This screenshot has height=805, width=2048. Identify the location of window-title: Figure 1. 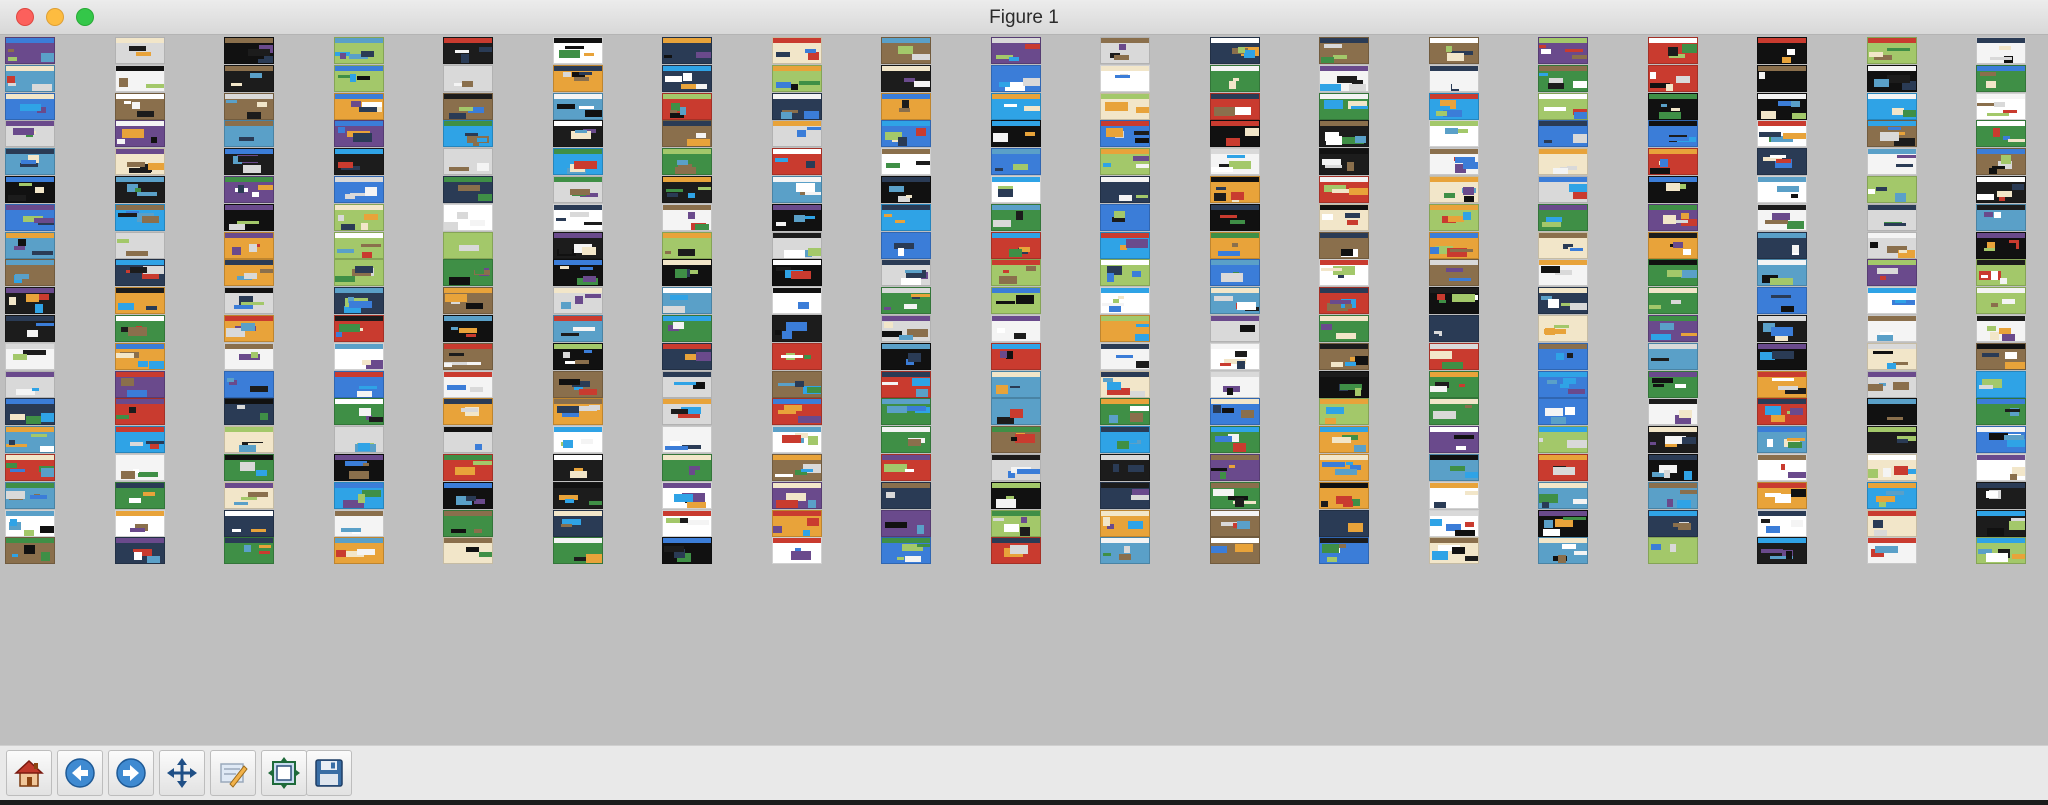
(1024, 17).